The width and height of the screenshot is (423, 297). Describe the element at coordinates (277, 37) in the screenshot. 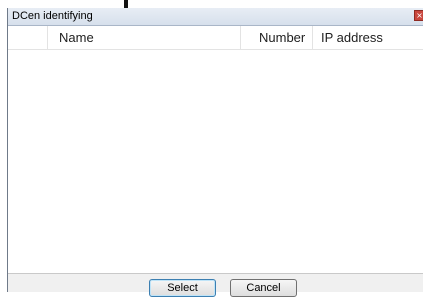

I see `column-header-number: Number` at that location.